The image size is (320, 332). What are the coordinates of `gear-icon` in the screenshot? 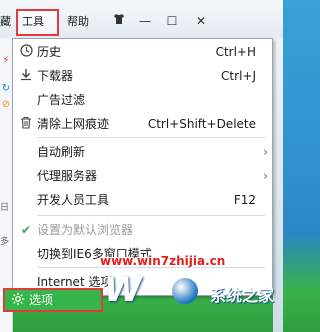 It's located at (18, 302).